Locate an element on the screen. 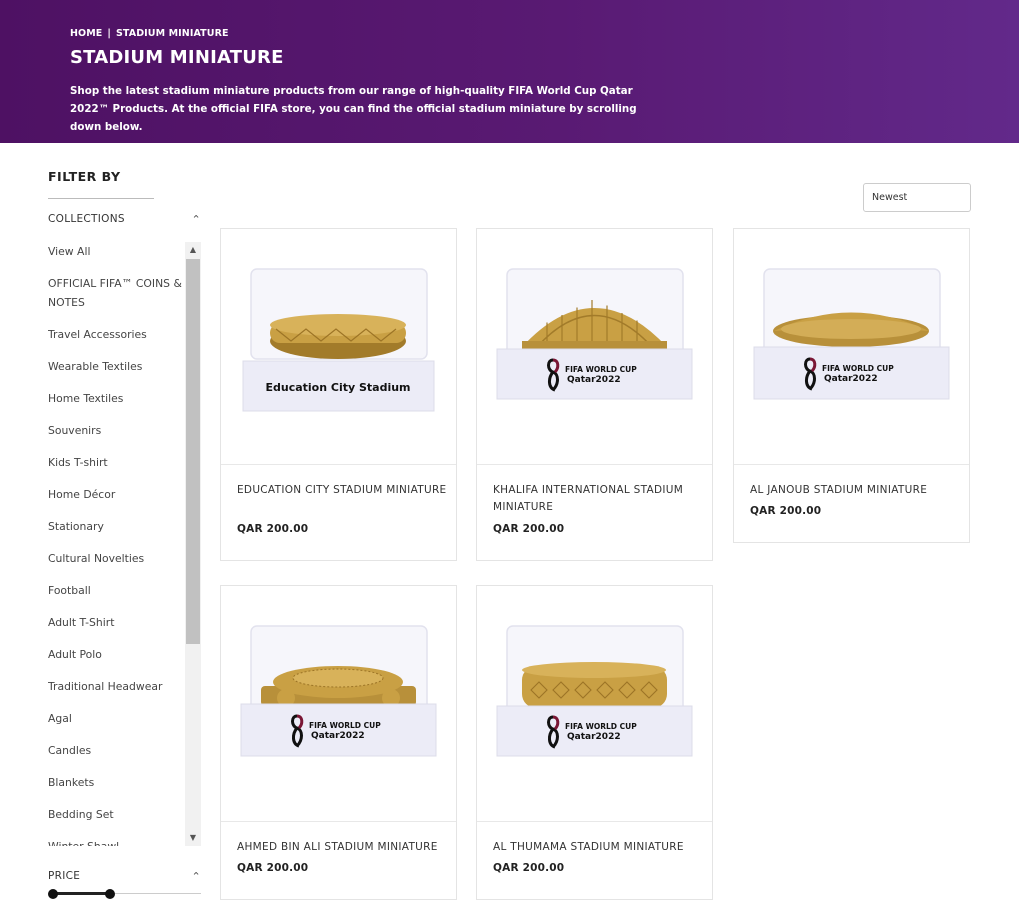 The width and height of the screenshot is (1019, 916). collection-link: Souvenirs is located at coordinates (117, 430).